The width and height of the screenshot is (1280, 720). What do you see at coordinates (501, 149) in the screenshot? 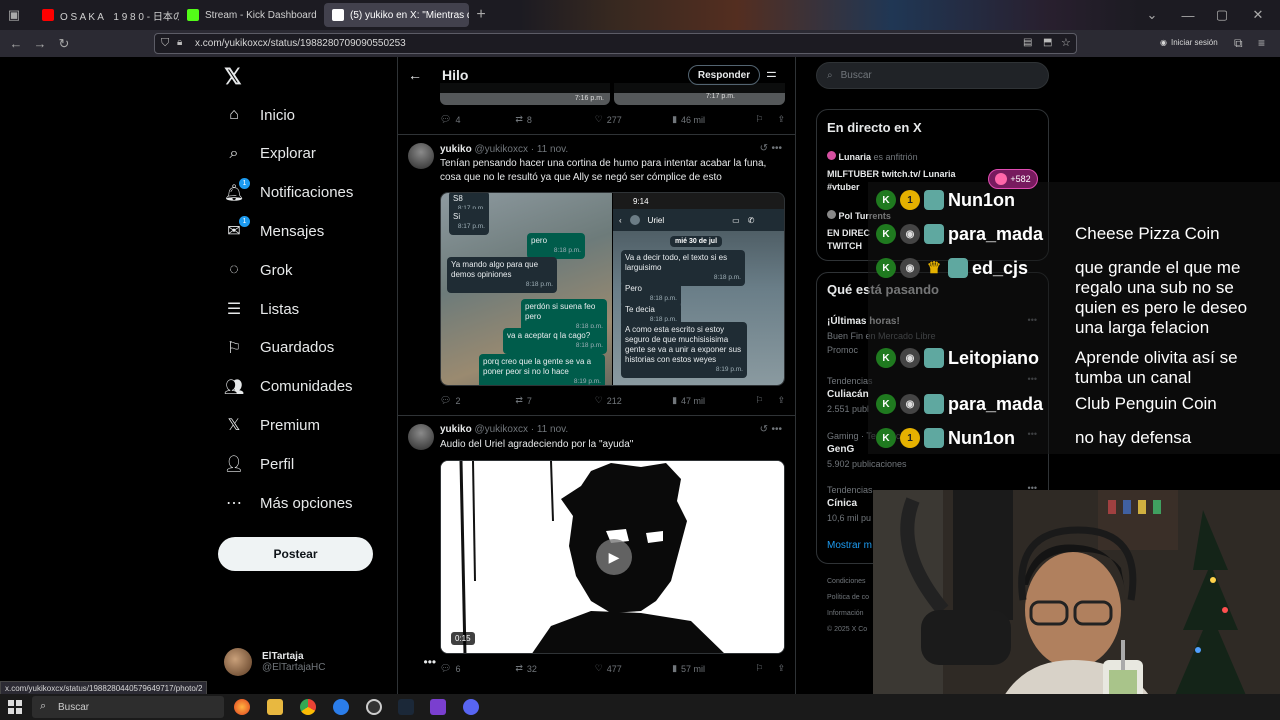
I see `tweet-handle: @yukikoxcx` at bounding box center [501, 149].